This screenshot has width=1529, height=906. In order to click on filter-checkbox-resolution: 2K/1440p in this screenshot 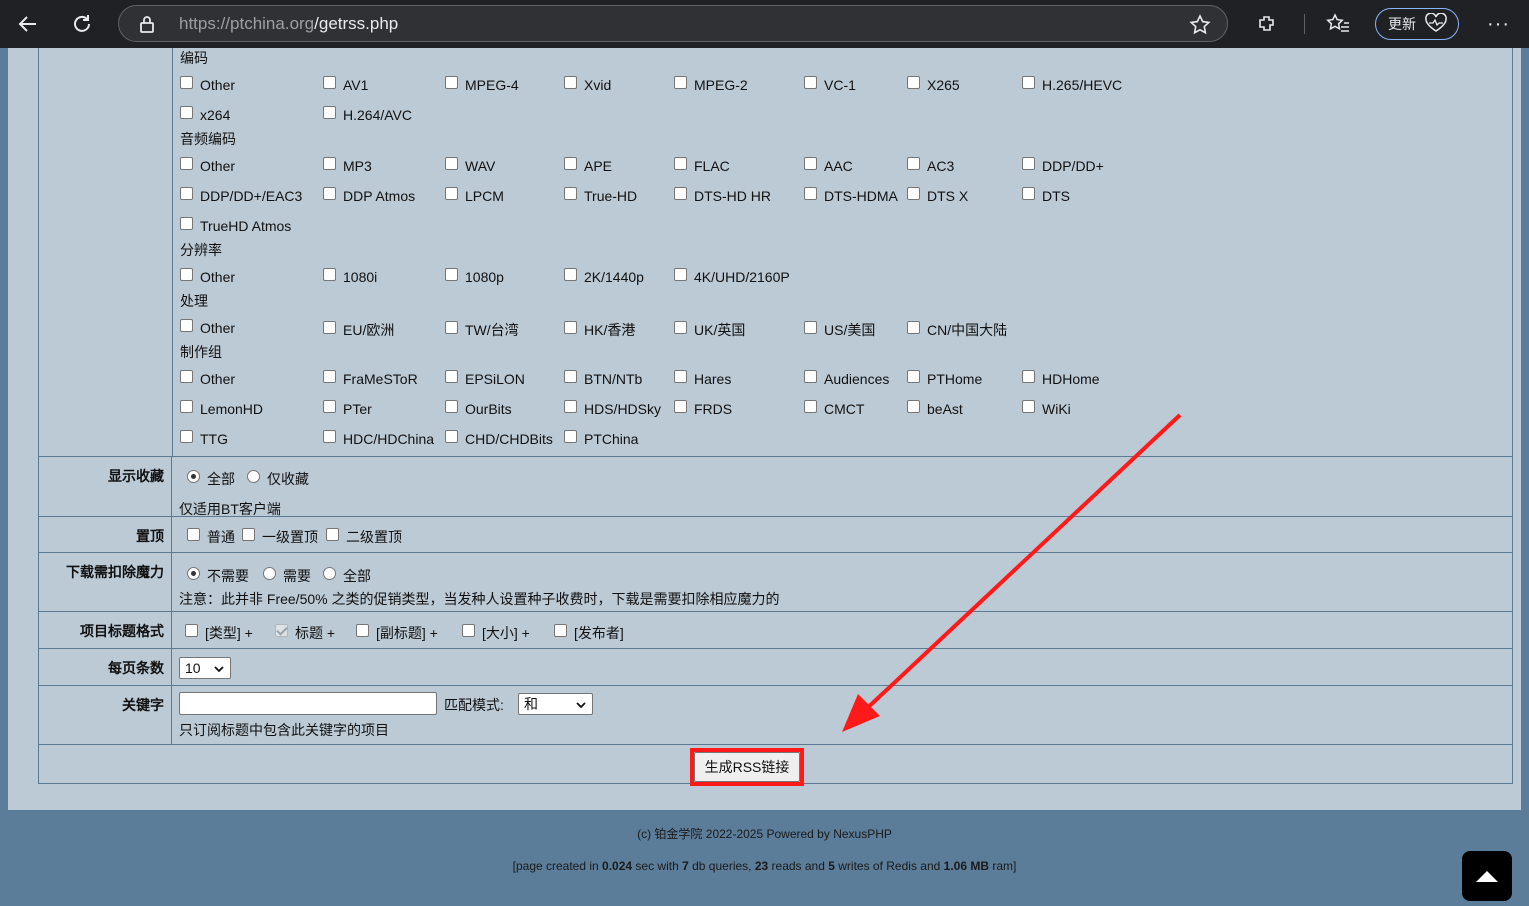, I will do `click(604, 276)`.